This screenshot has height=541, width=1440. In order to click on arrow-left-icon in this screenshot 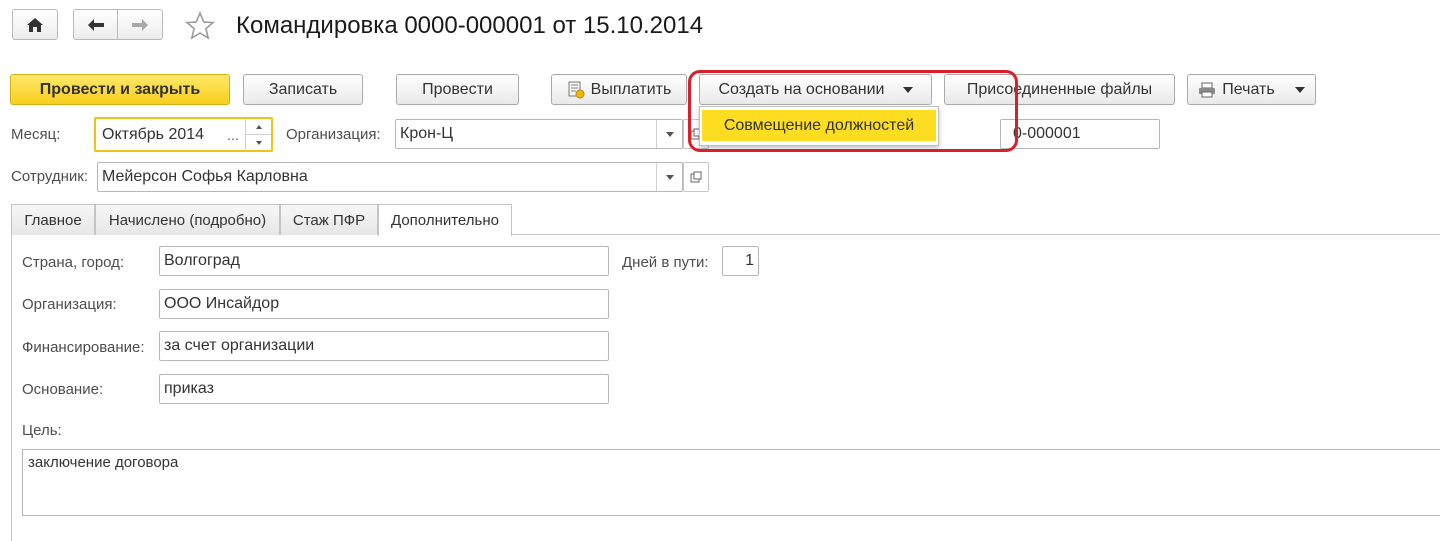, I will do `click(95, 24)`.